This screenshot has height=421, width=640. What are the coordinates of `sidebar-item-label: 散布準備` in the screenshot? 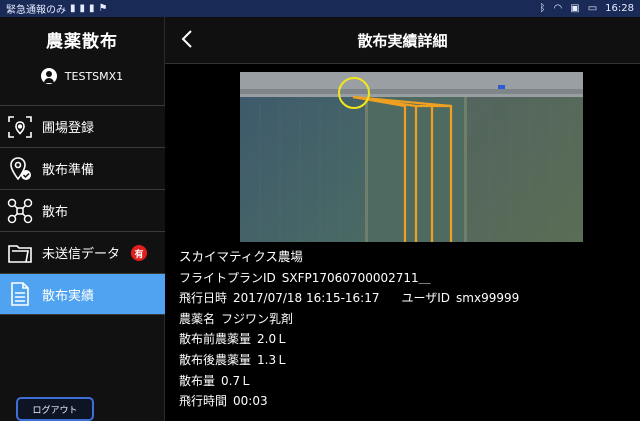 It's located at (68, 170).